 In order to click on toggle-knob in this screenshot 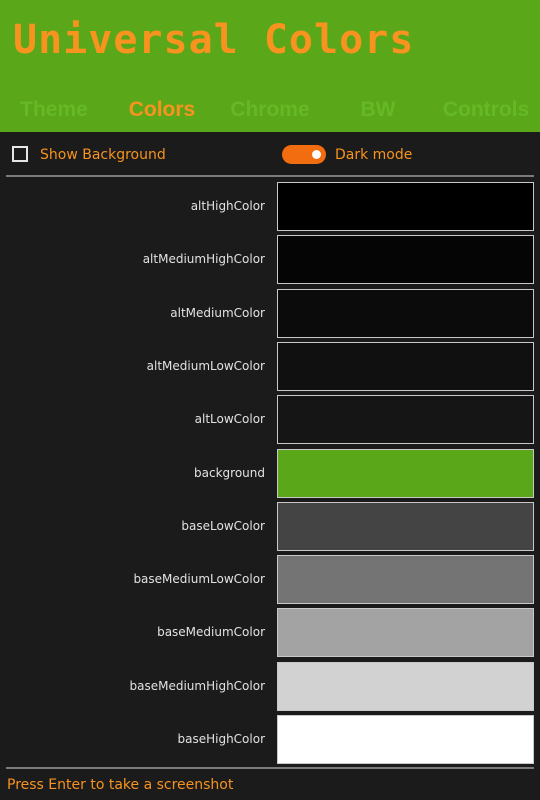, I will do `click(316, 154)`.